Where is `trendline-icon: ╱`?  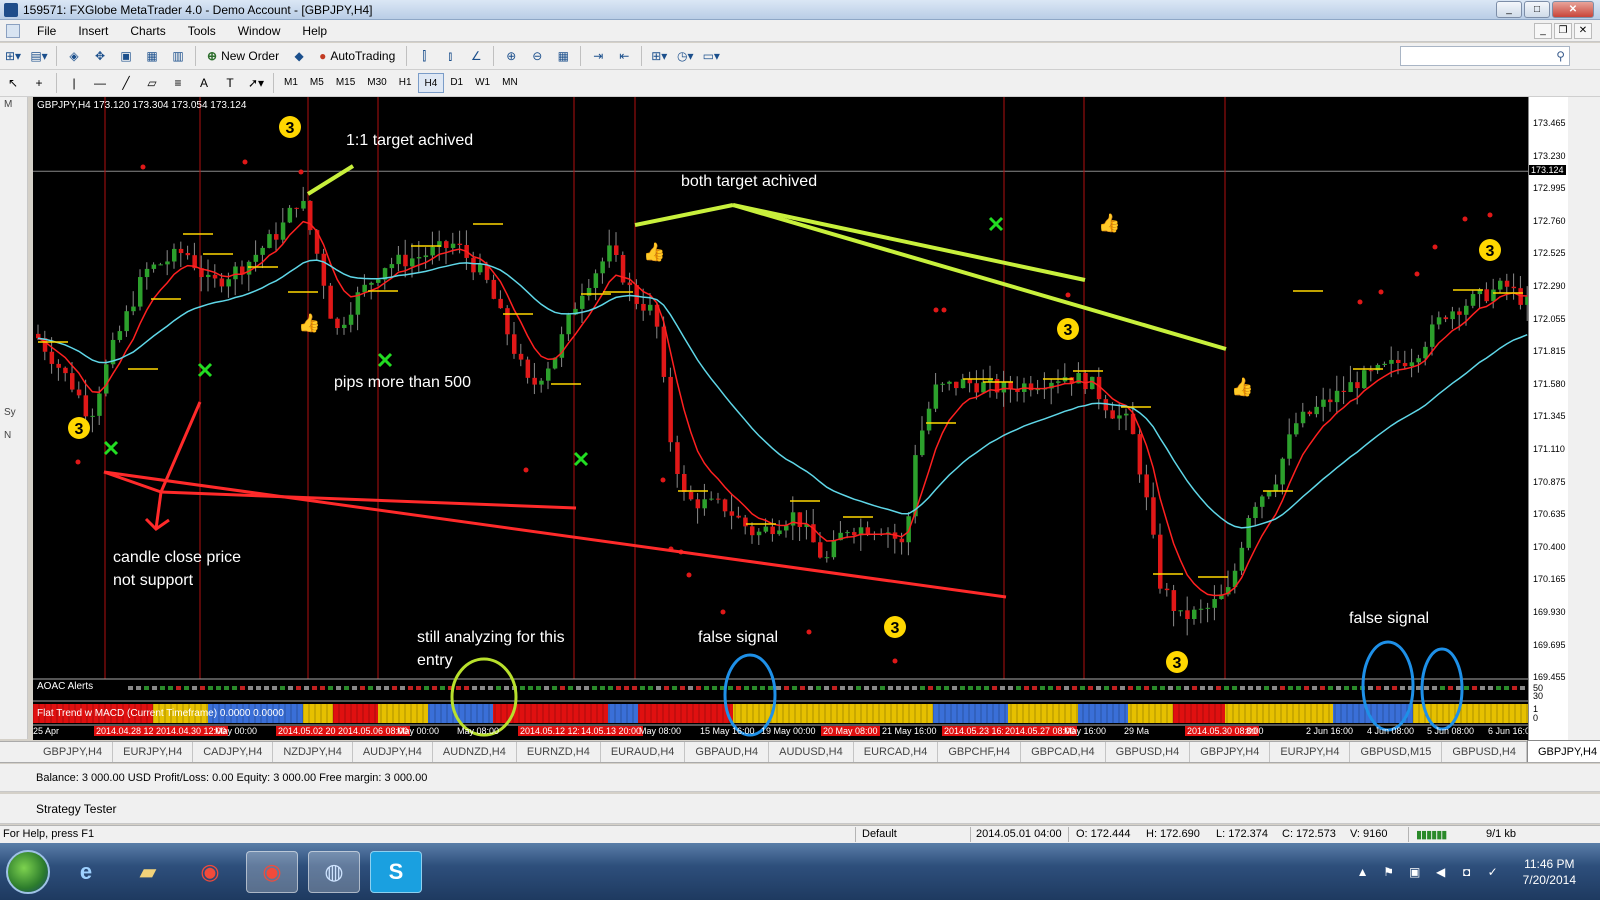 trendline-icon: ╱ is located at coordinates (126, 83).